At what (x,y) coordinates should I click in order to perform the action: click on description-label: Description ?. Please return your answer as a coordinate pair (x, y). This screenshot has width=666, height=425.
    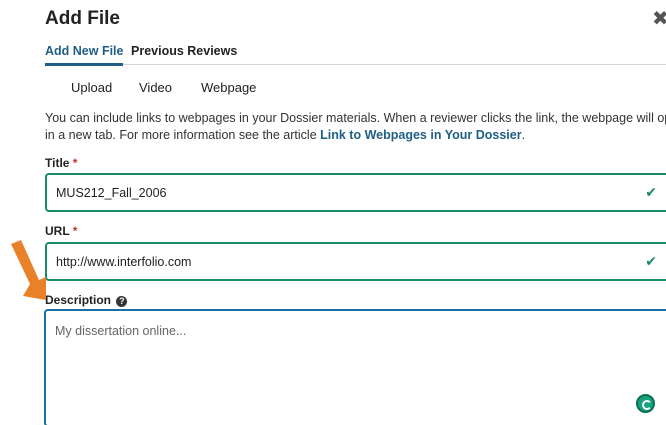
    Looking at the image, I should click on (86, 300).